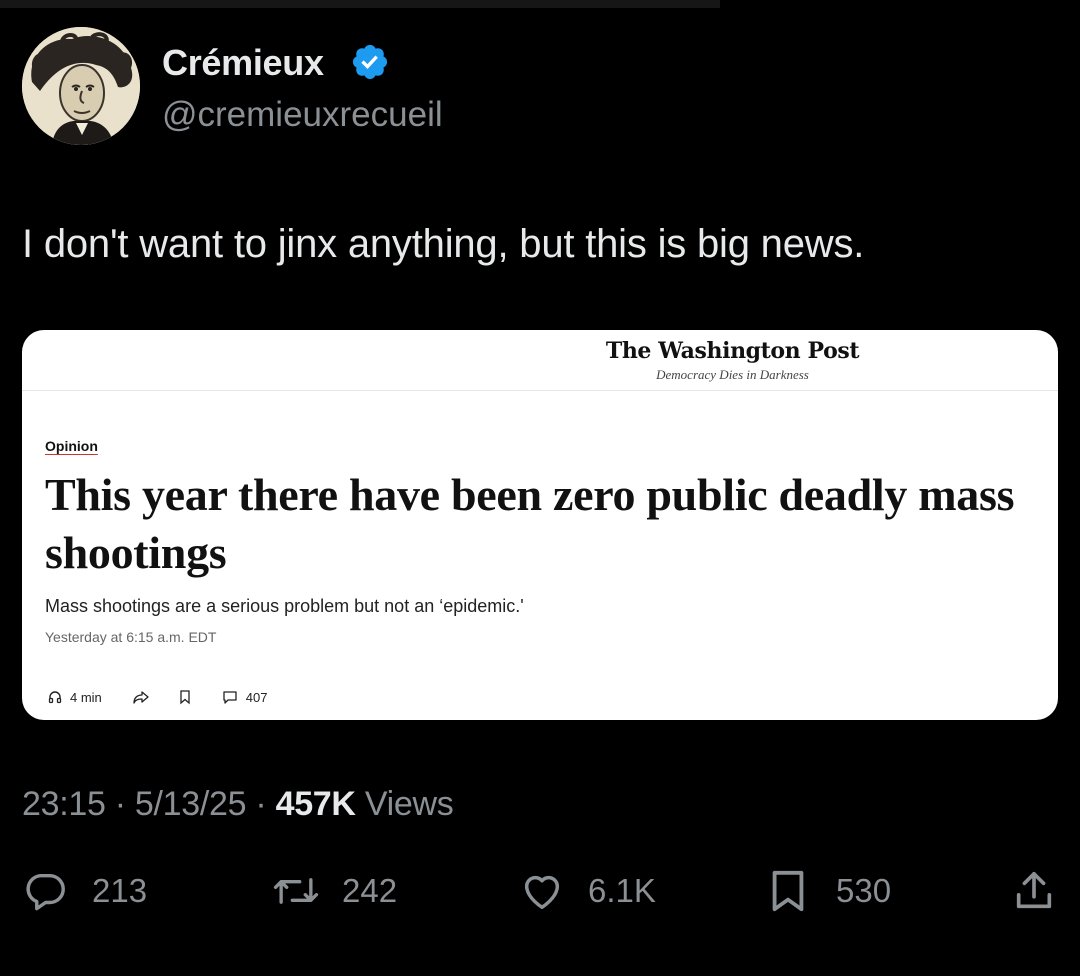 The width and height of the screenshot is (1080, 976). I want to click on reply-button: 213, so click(84, 891).